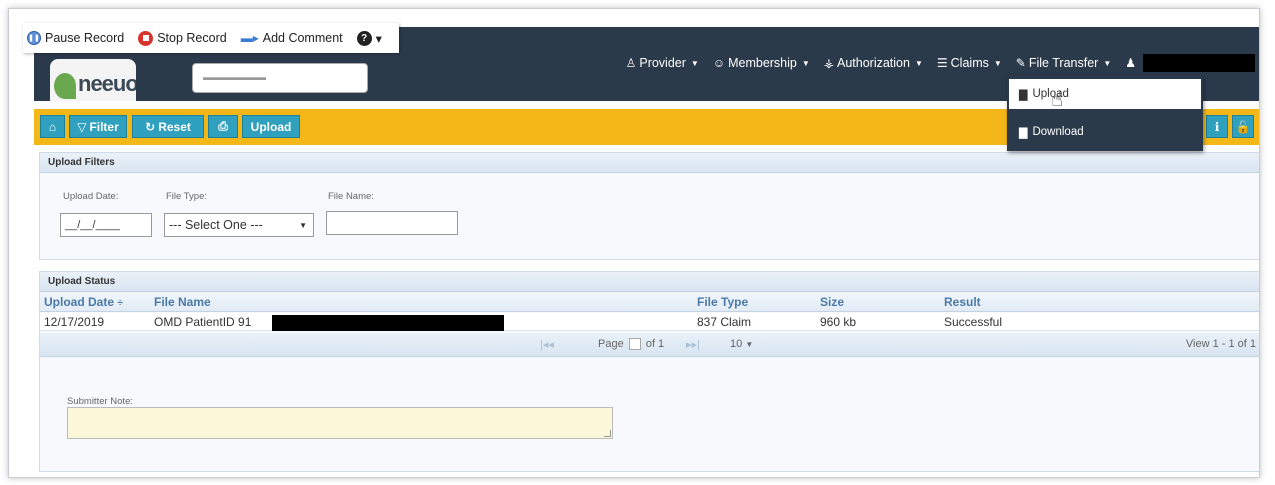  What do you see at coordinates (1105, 132) in the screenshot?
I see `dropdown-download-item: ▇ Download` at bounding box center [1105, 132].